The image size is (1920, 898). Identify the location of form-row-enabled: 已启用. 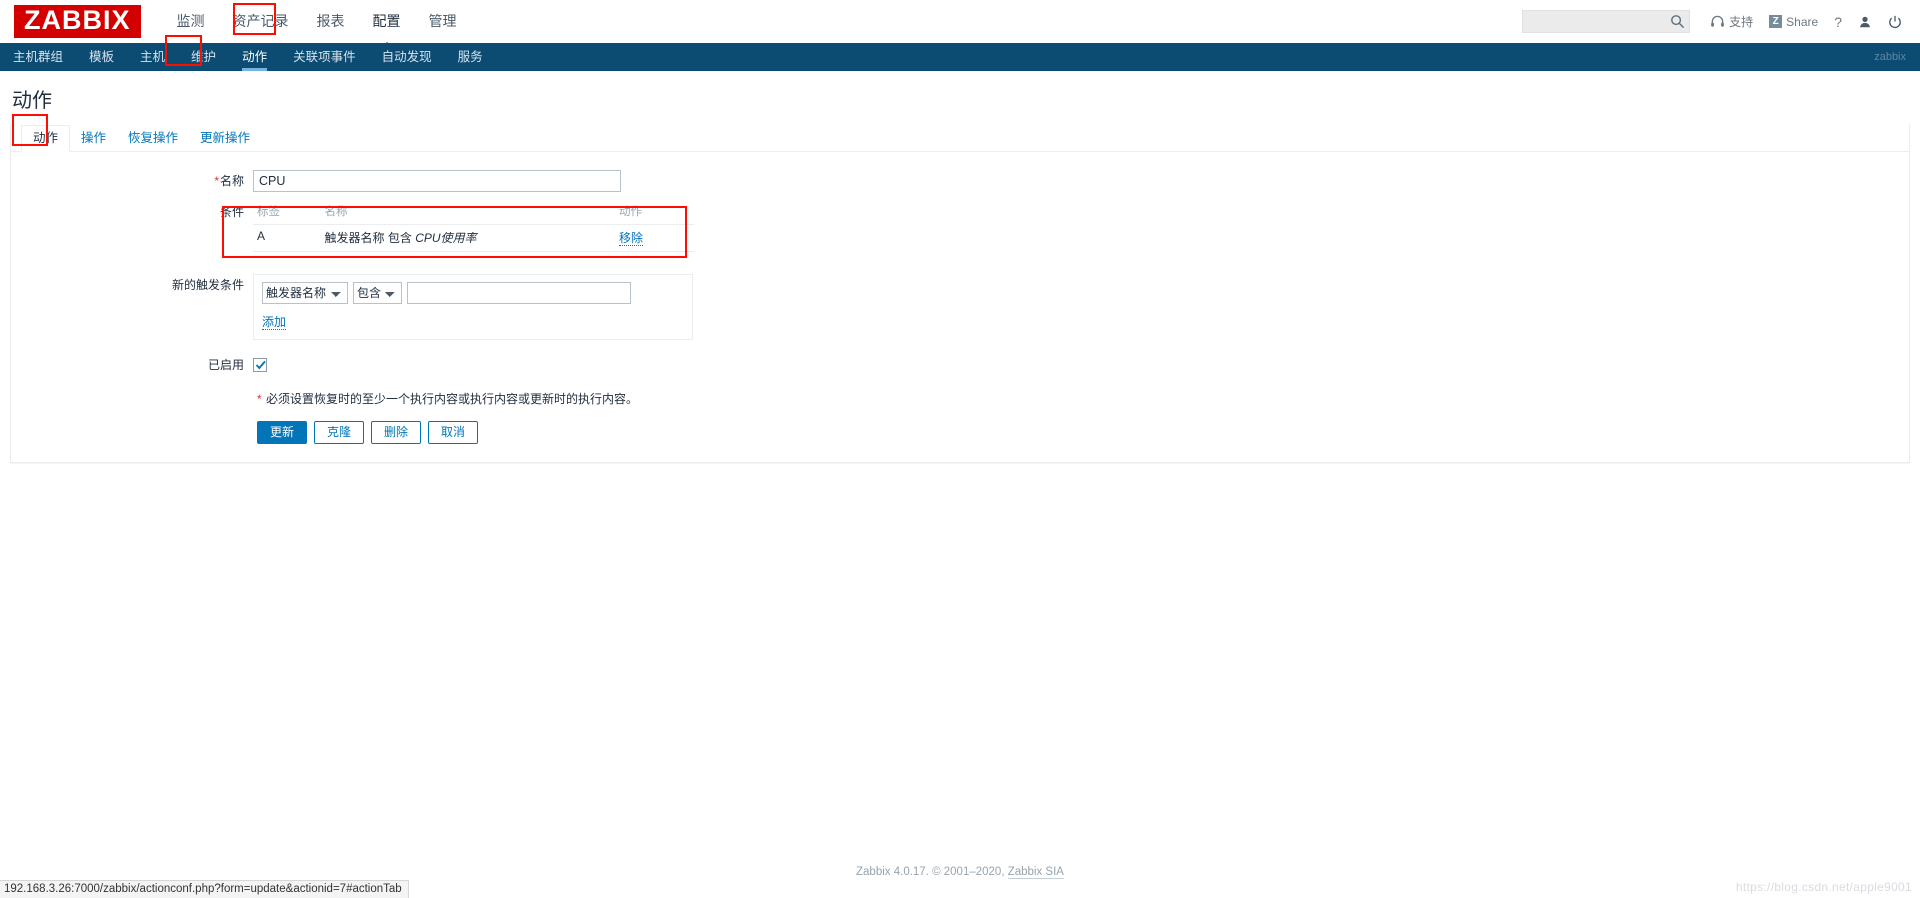
(960, 365).